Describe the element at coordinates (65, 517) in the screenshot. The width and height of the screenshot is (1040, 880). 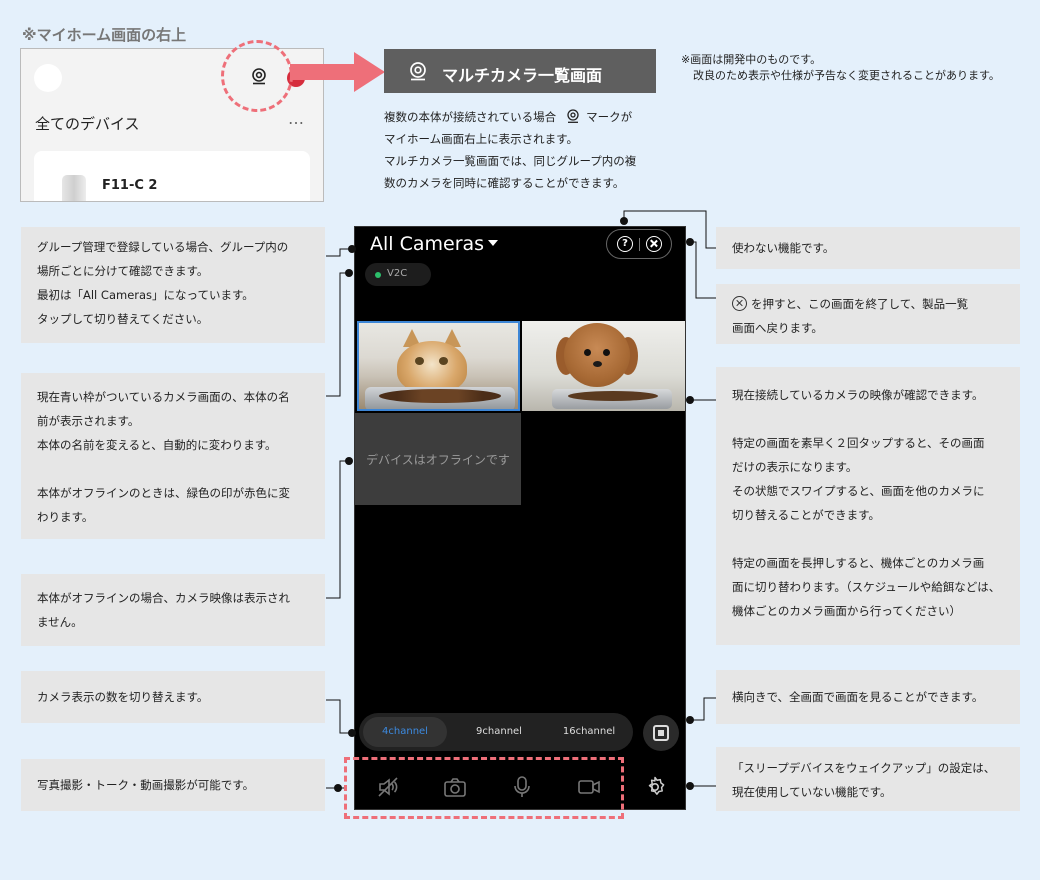
I see `callout-line: わります。` at that location.